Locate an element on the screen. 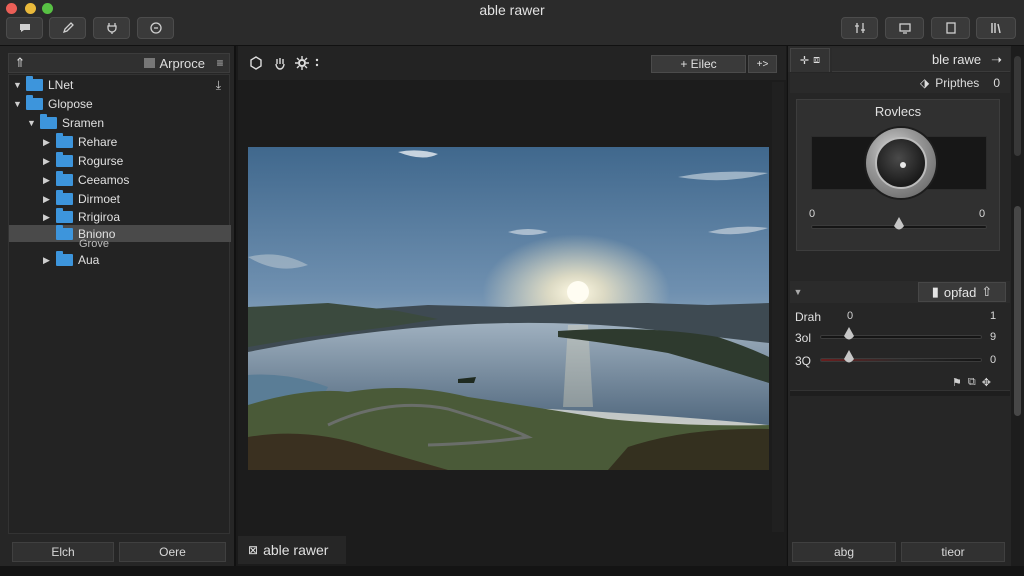 The width and height of the screenshot is (1024, 576). right-footer-button-1: abg is located at coordinates (844, 552).